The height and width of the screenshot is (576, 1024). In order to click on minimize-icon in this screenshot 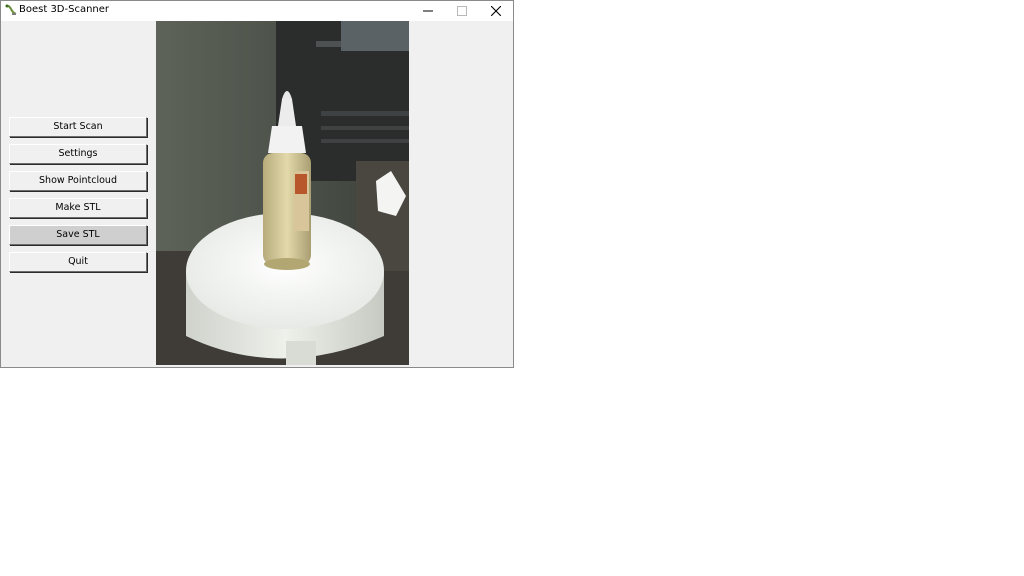, I will do `click(428, 11)`.